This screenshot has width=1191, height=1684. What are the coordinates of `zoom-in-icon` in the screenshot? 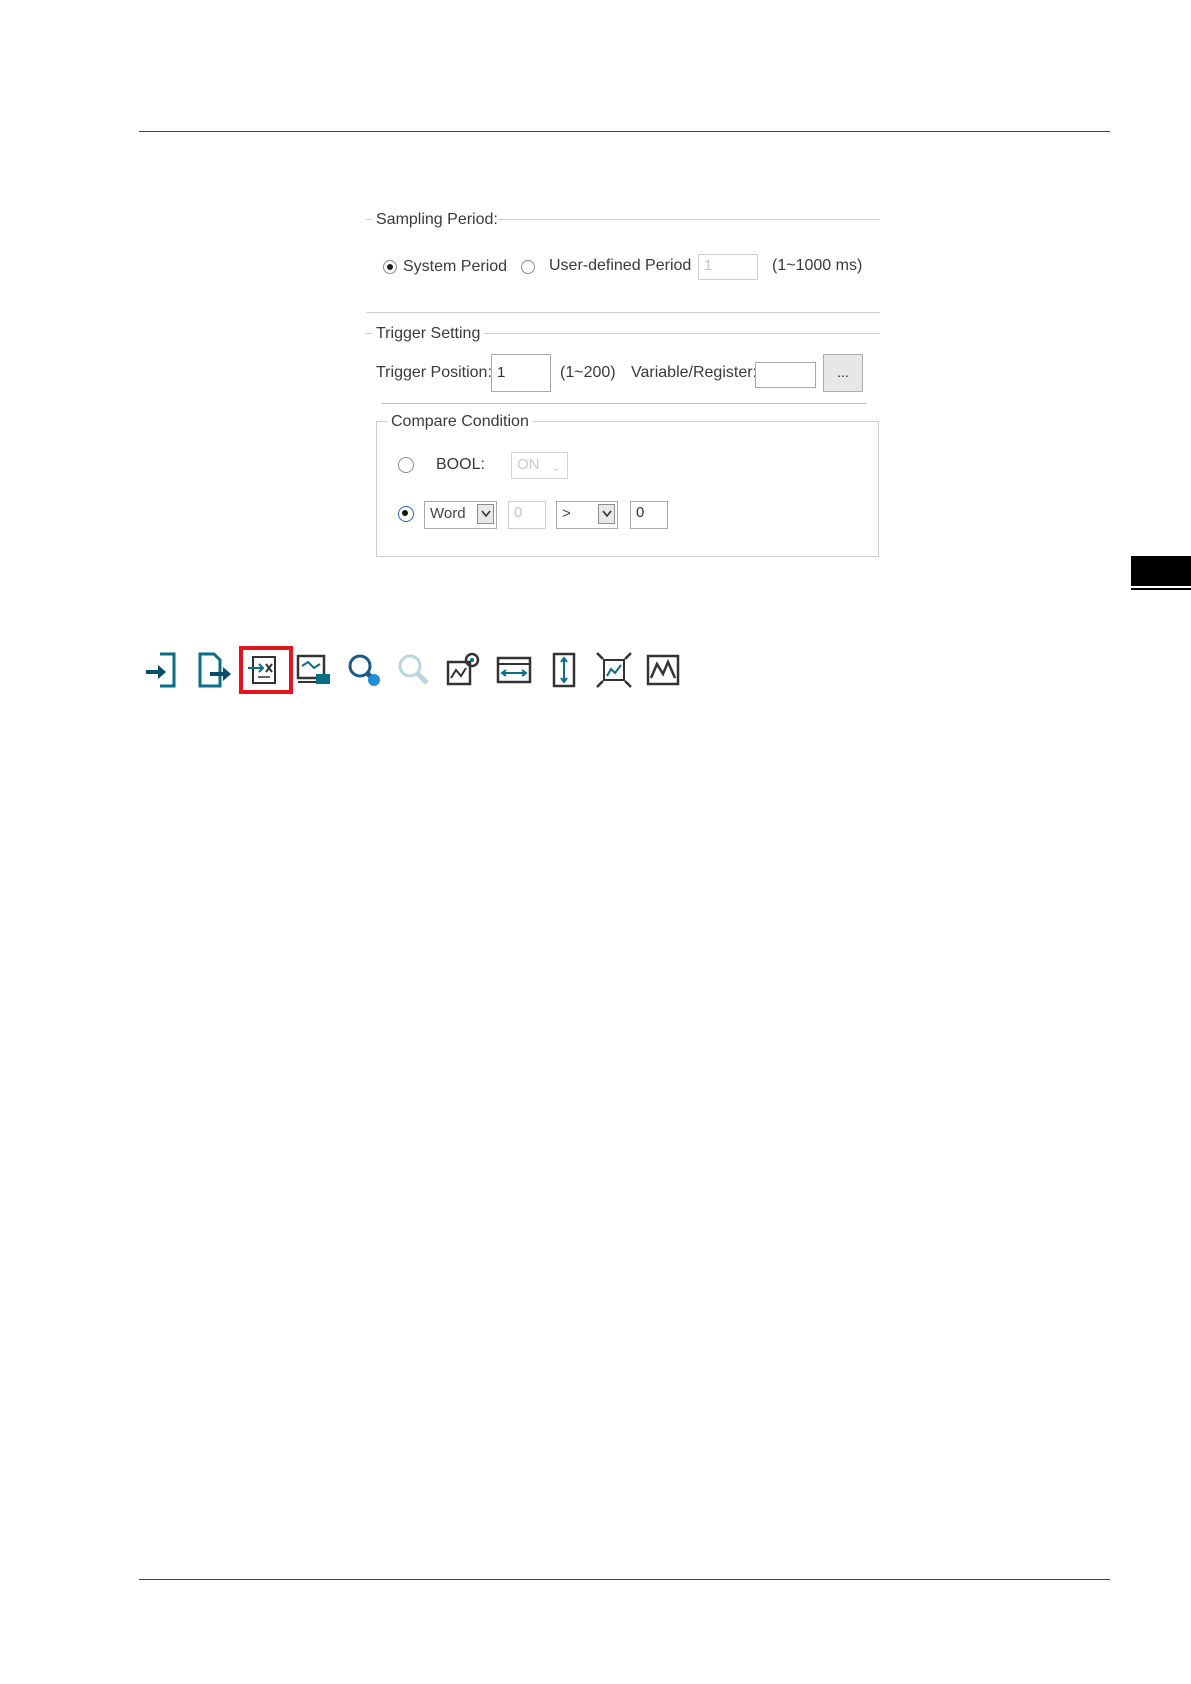 It's located at (364, 670).